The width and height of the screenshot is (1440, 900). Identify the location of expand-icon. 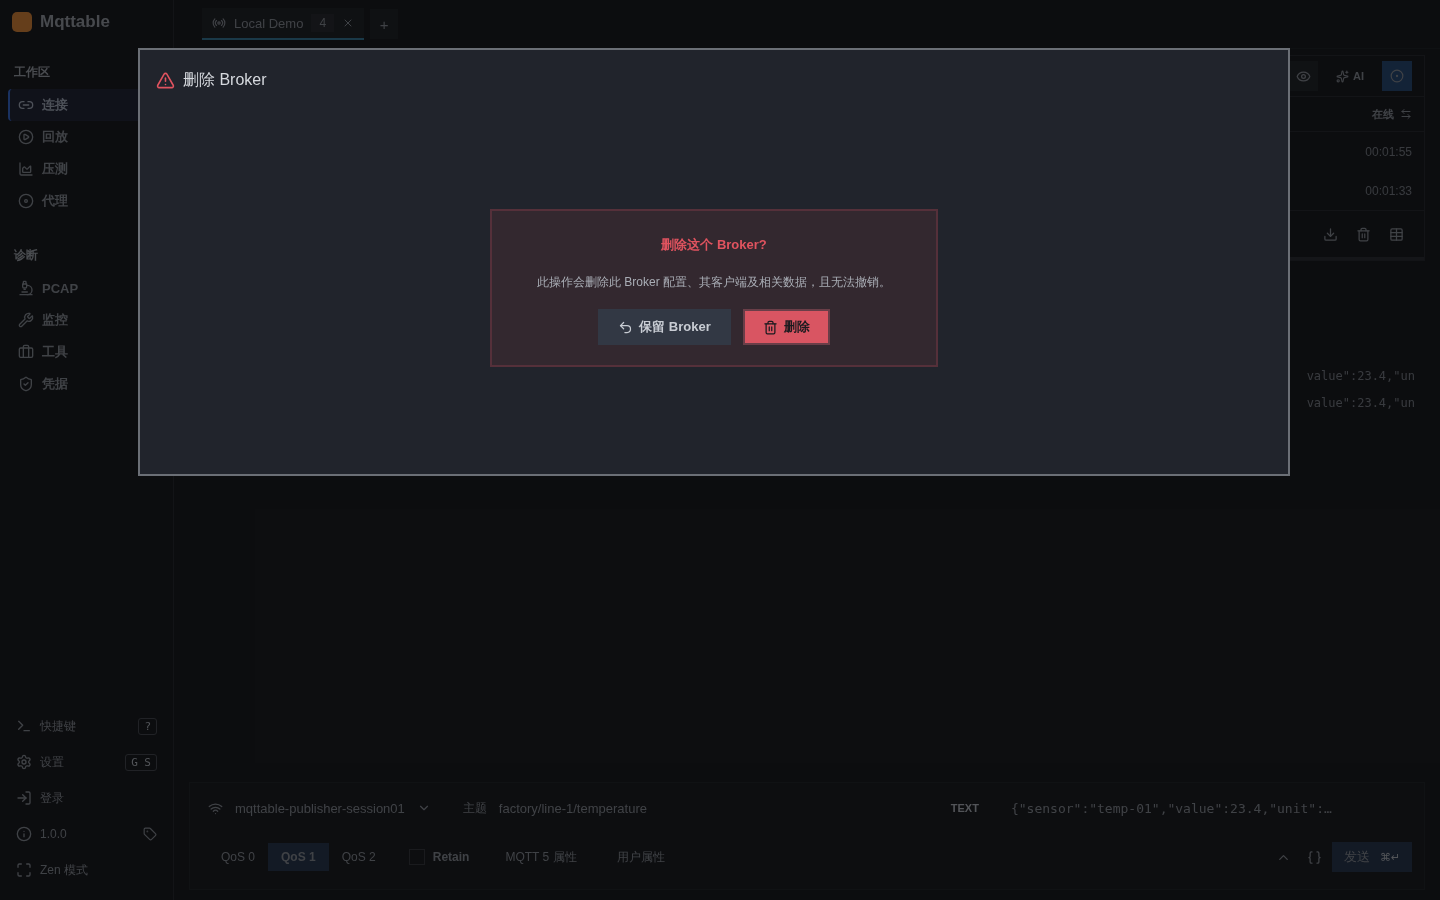
(24, 870).